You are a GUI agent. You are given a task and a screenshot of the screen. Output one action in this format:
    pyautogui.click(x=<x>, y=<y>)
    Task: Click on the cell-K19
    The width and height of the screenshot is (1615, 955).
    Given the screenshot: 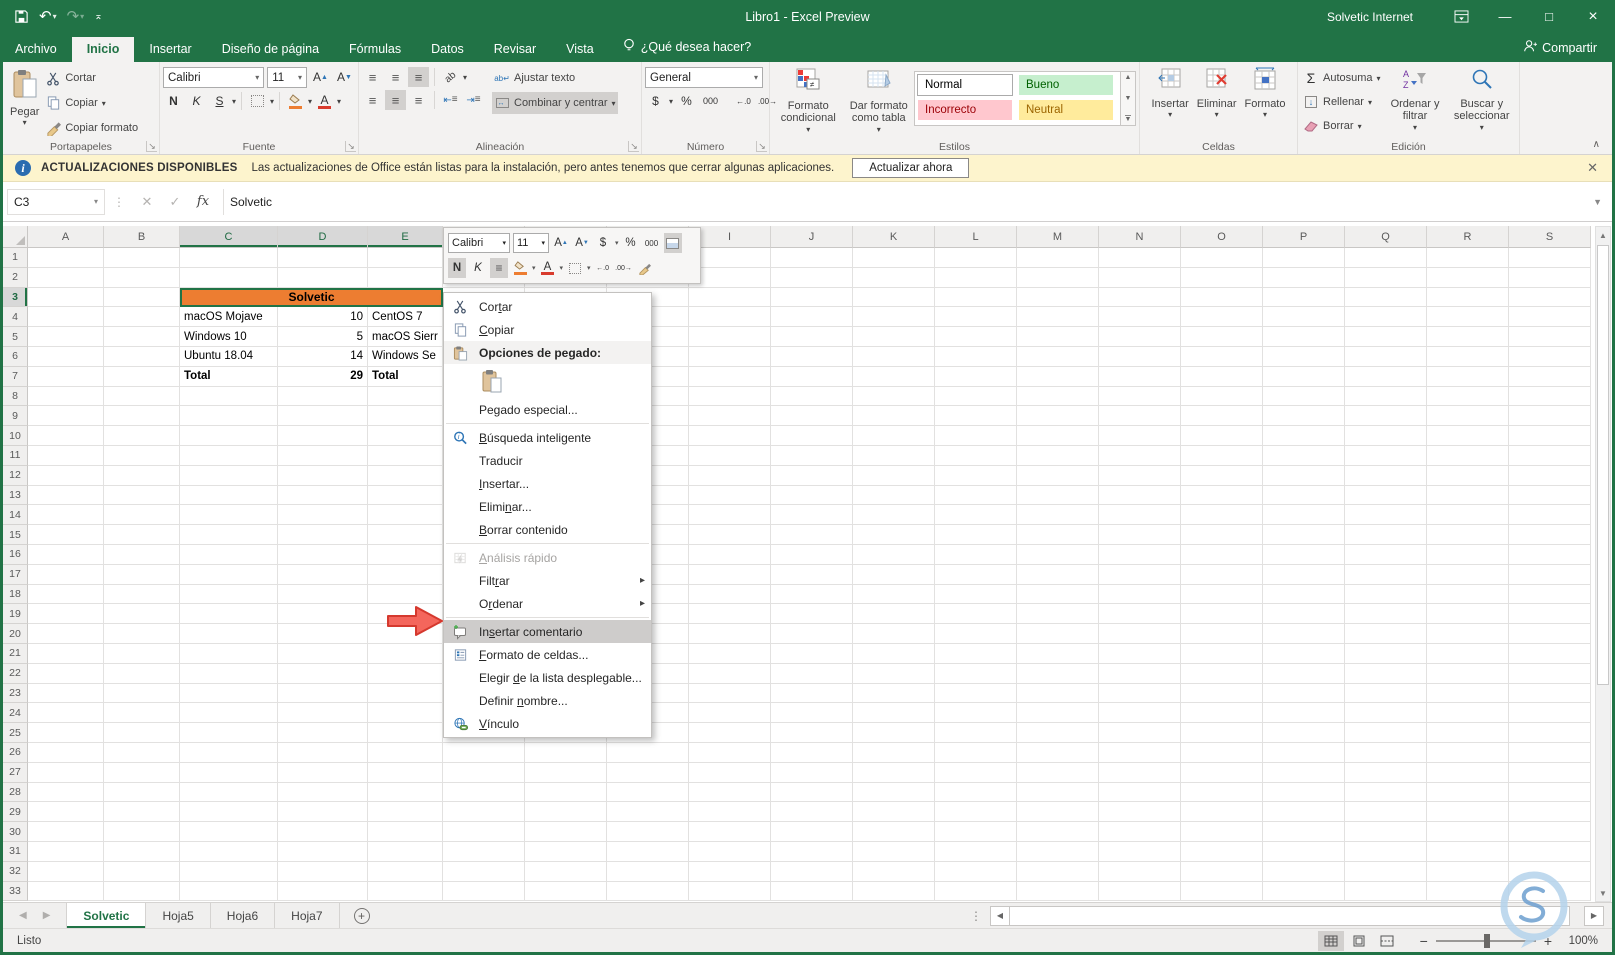 What is the action you would take?
    pyautogui.click(x=894, y=614)
    